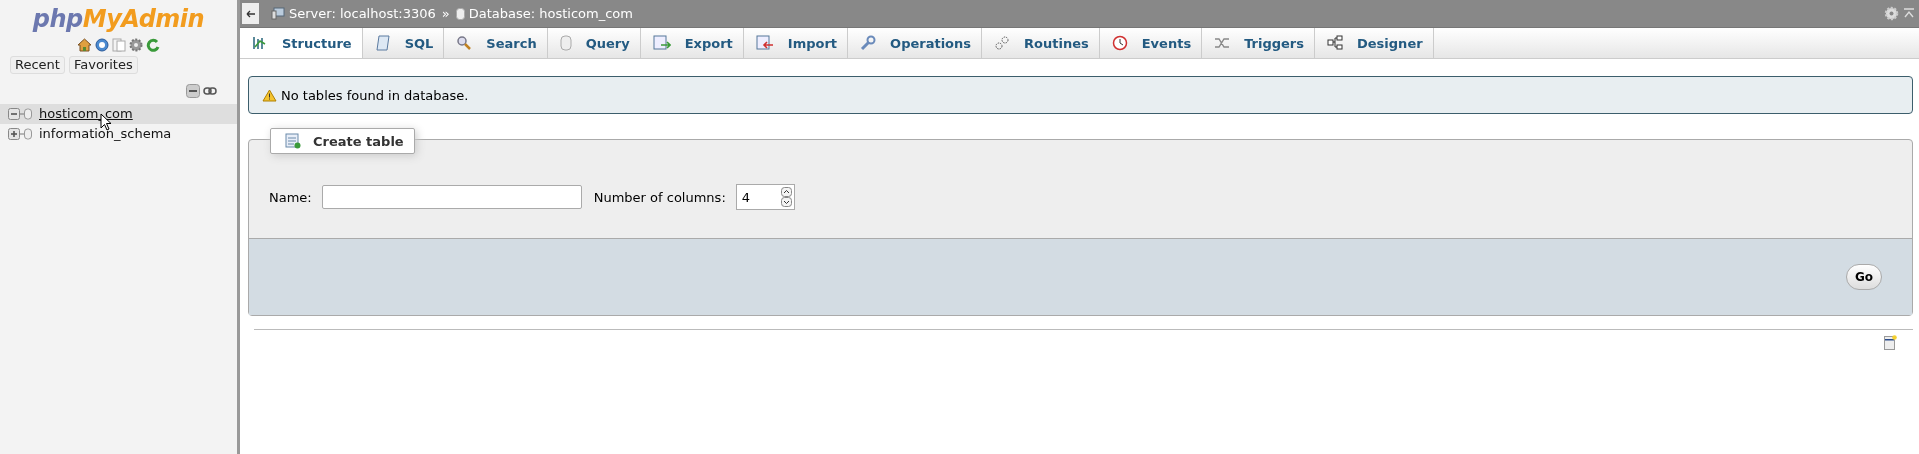  Describe the element at coordinates (37, 65) in the screenshot. I see `sidebar-tab: Recent` at that location.